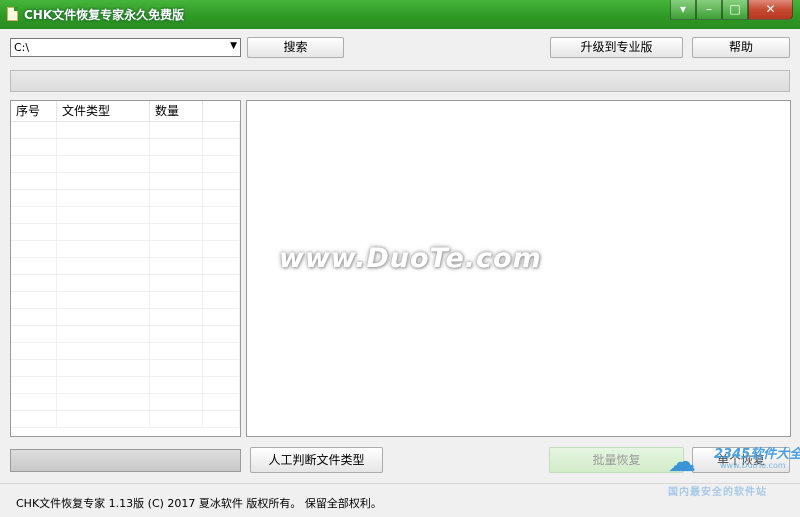 This screenshot has width=800, height=517. I want to click on logo-slogan: 国内最安全的软件站, so click(717, 492).